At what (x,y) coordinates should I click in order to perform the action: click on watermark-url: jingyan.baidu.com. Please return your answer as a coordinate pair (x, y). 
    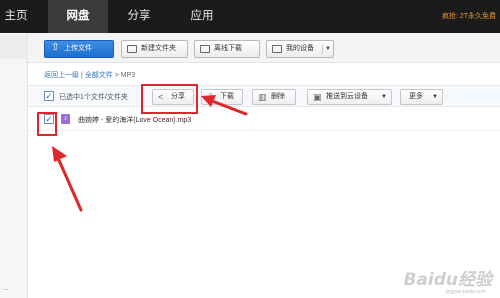
    Looking at the image, I should click on (465, 292).